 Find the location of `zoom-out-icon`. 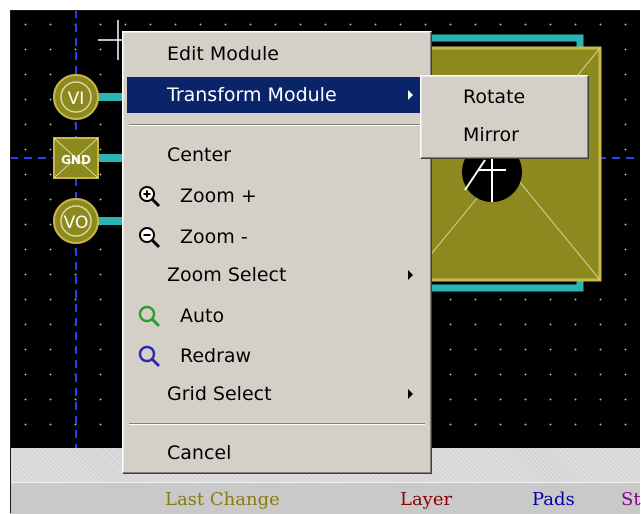

zoom-out-icon is located at coordinates (150, 238).